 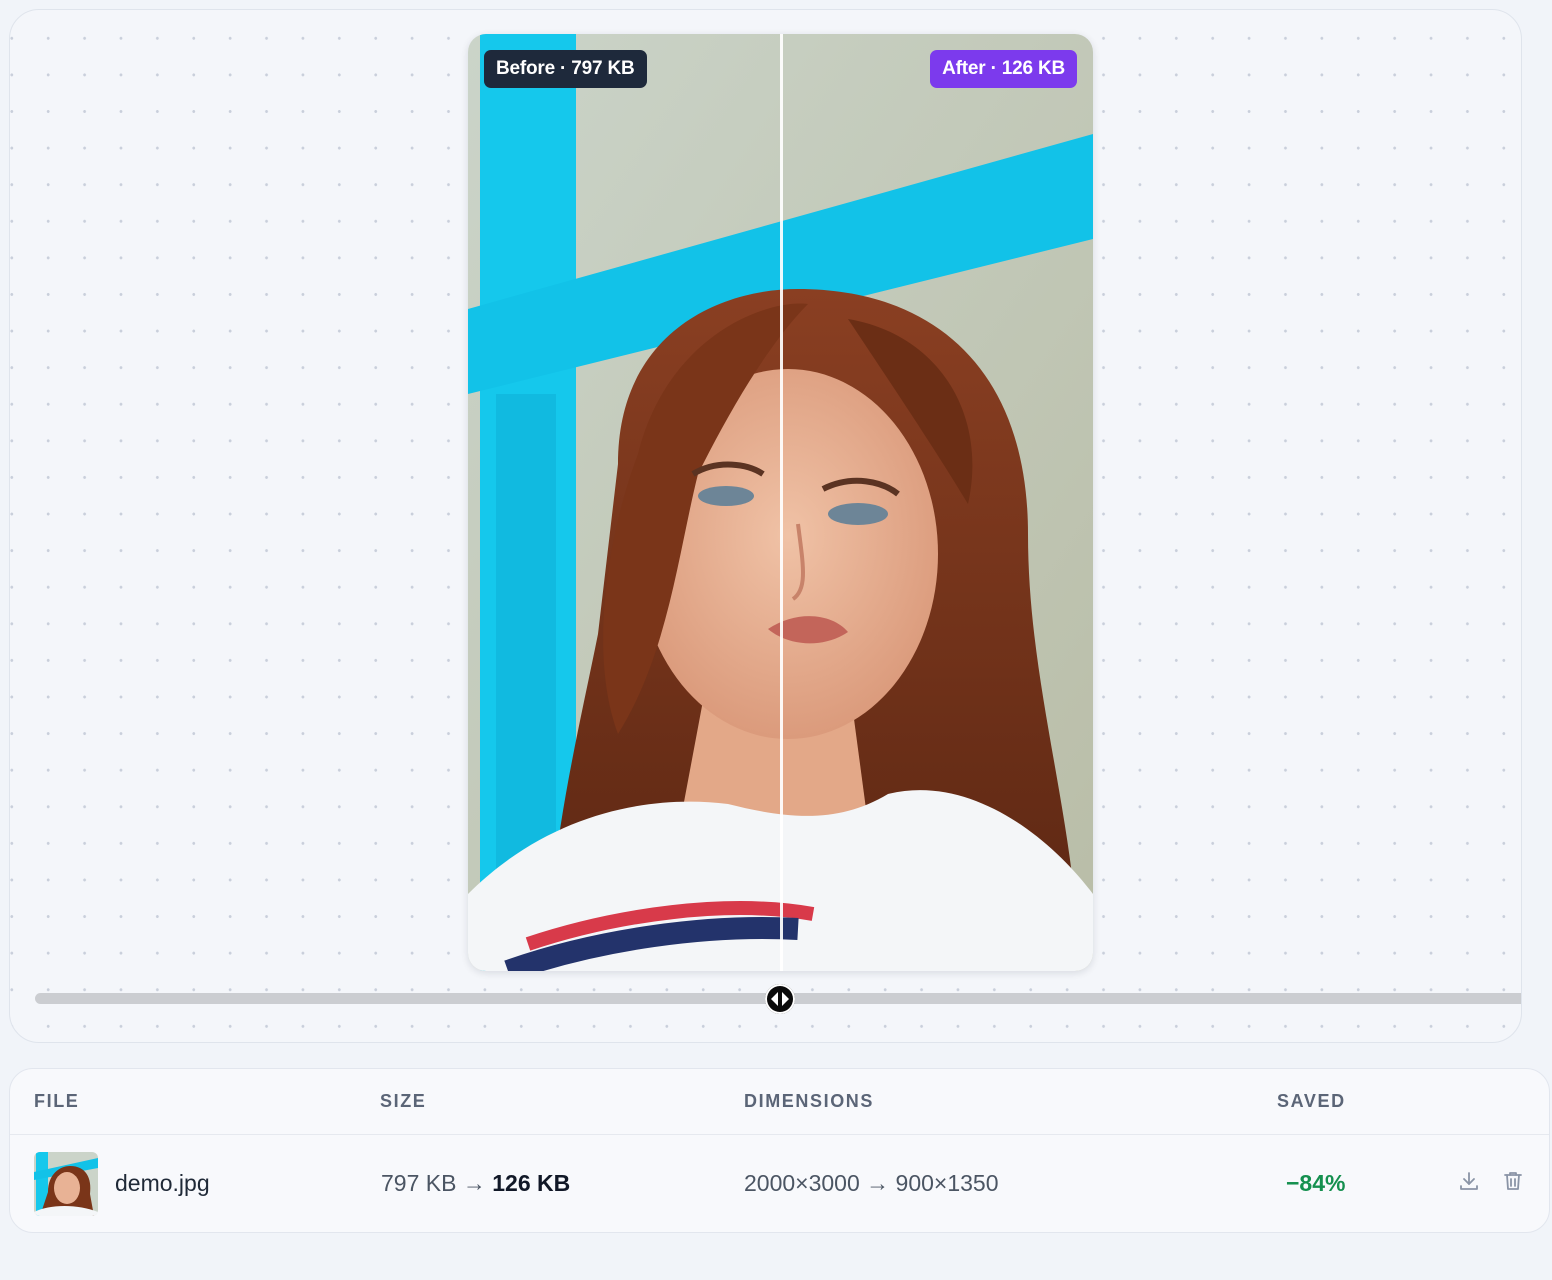 I want to click on file-size: 797 KB → 126 KB, so click(x=475, y=1183).